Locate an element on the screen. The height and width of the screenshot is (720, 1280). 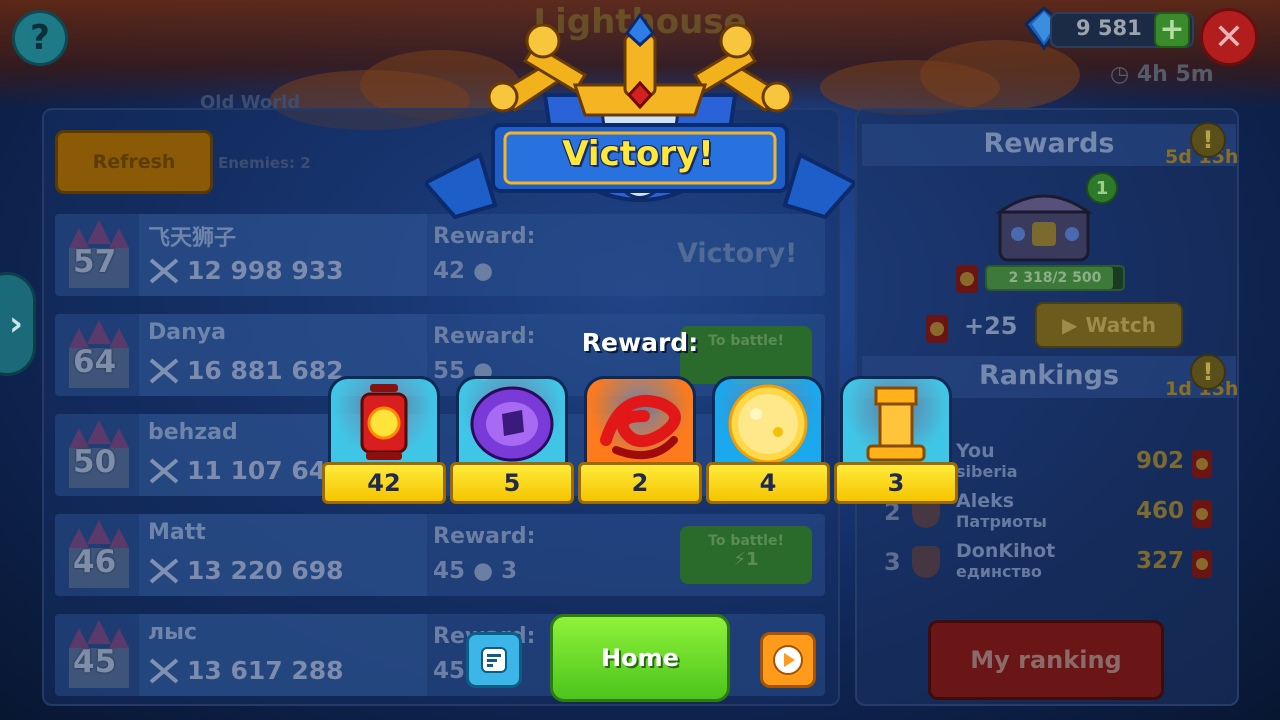
reward-count: 42 is located at coordinates (384, 483).